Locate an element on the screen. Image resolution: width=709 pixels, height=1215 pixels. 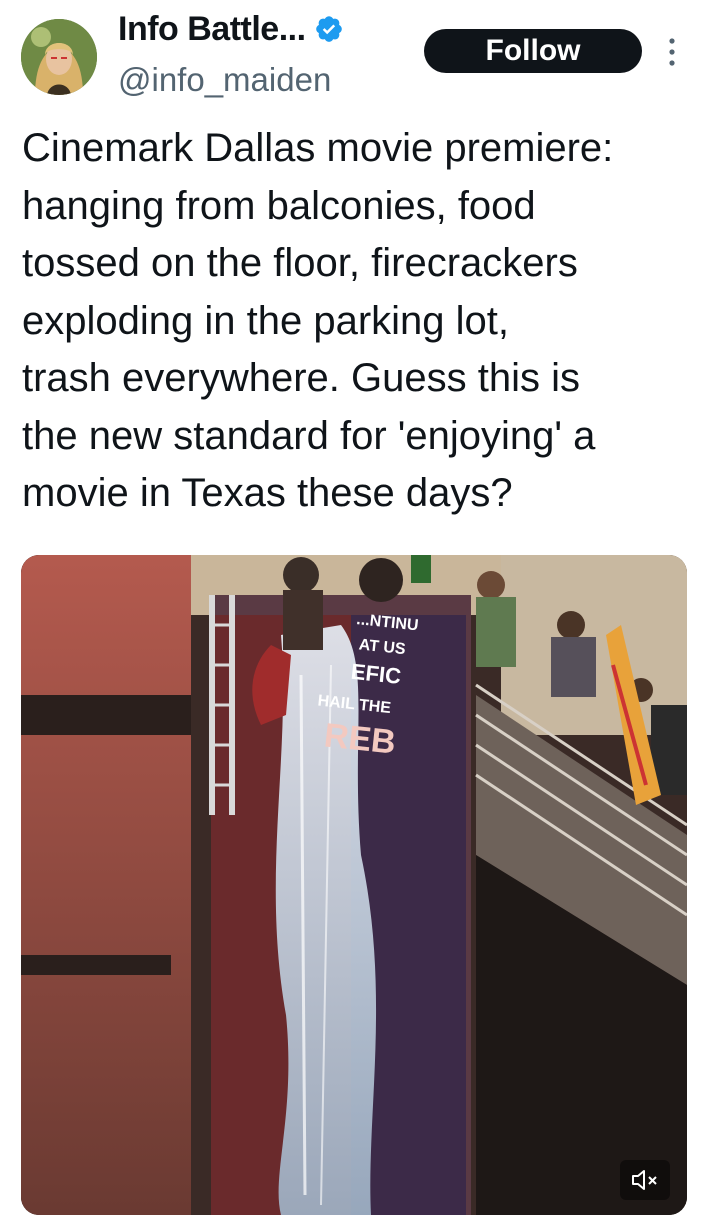
follow-button: Follow is located at coordinates (533, 51).